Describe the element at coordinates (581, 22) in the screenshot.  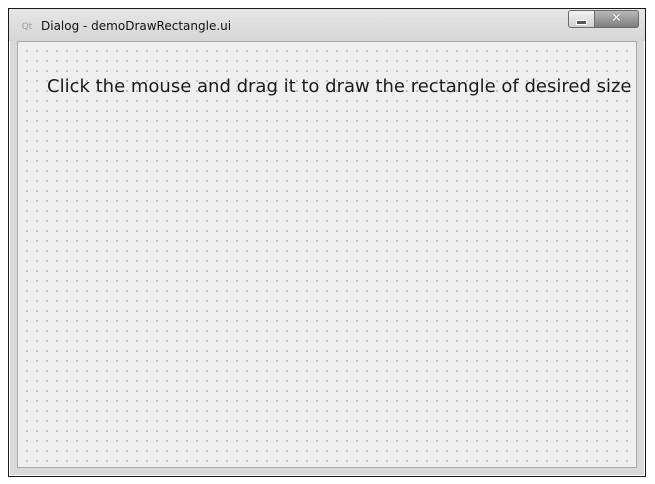
I see `minimize-icon` at that location.